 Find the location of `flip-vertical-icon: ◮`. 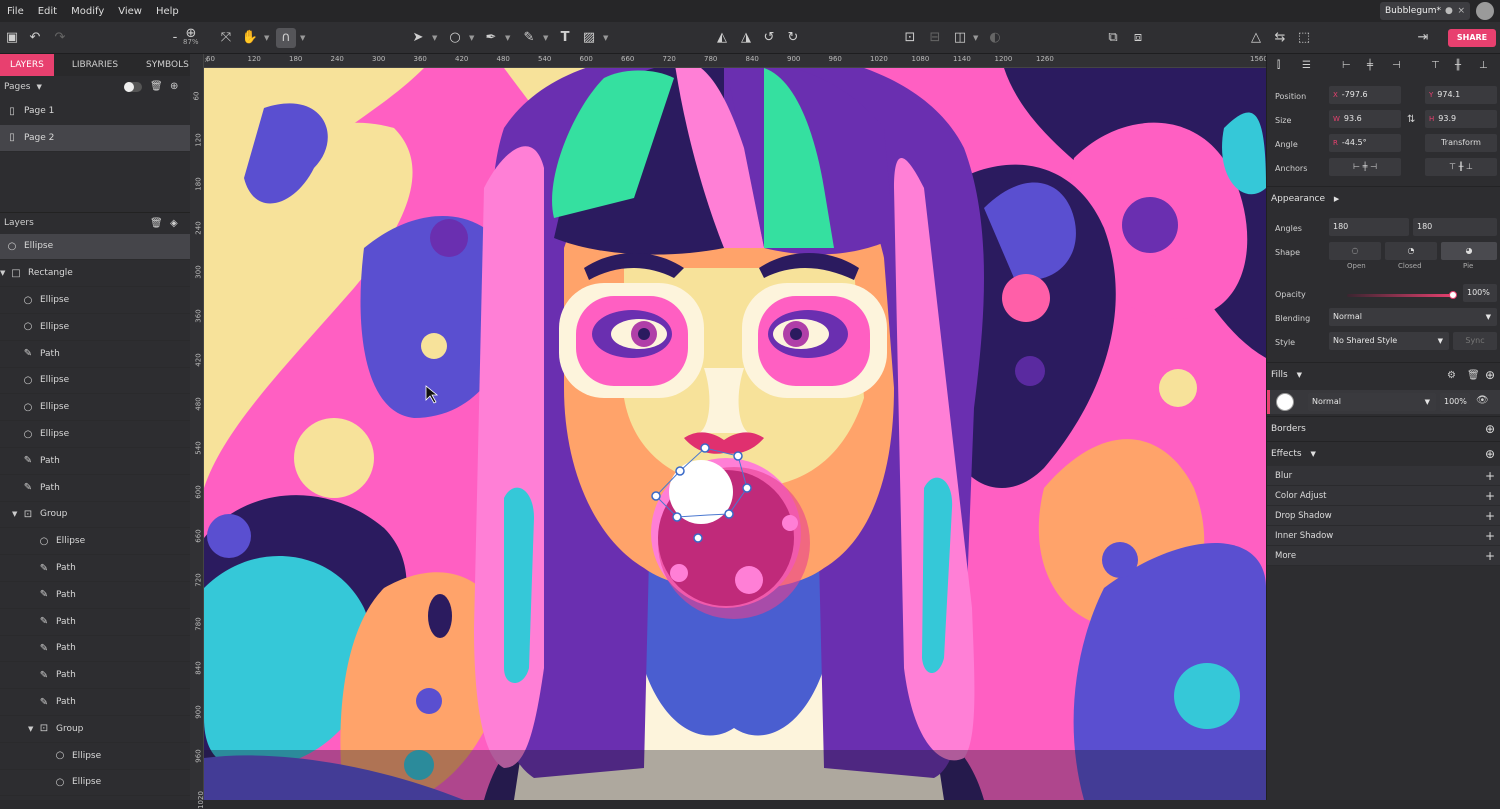

flip-vertical-icon: ◮ is located at coordinates (746, 38).